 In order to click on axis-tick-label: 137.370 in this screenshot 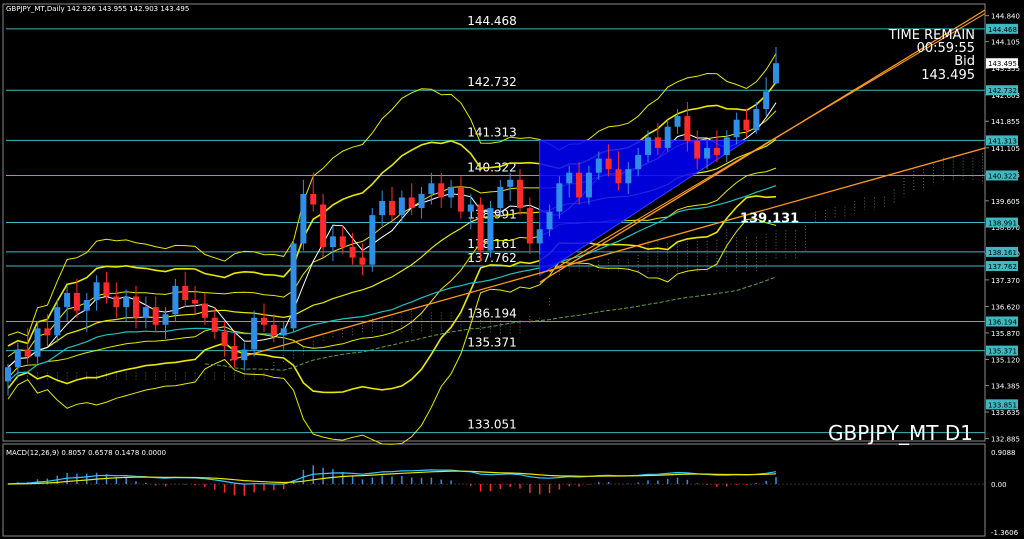, I will do `click(1005, 281)`.